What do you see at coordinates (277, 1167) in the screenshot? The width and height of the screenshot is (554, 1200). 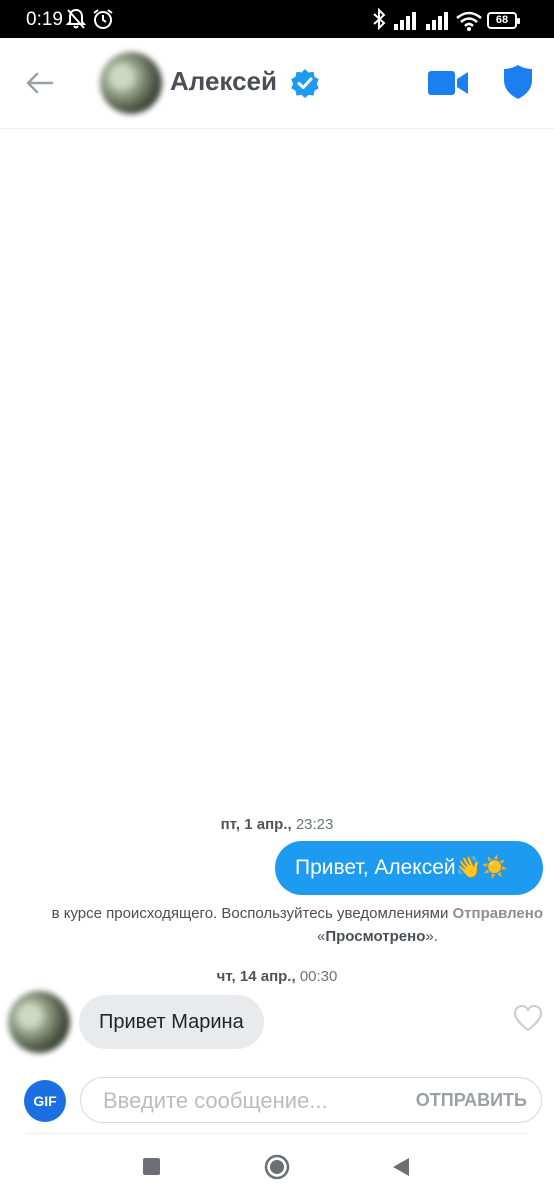 I see `home-icon` at bounding box center [277, 1167].